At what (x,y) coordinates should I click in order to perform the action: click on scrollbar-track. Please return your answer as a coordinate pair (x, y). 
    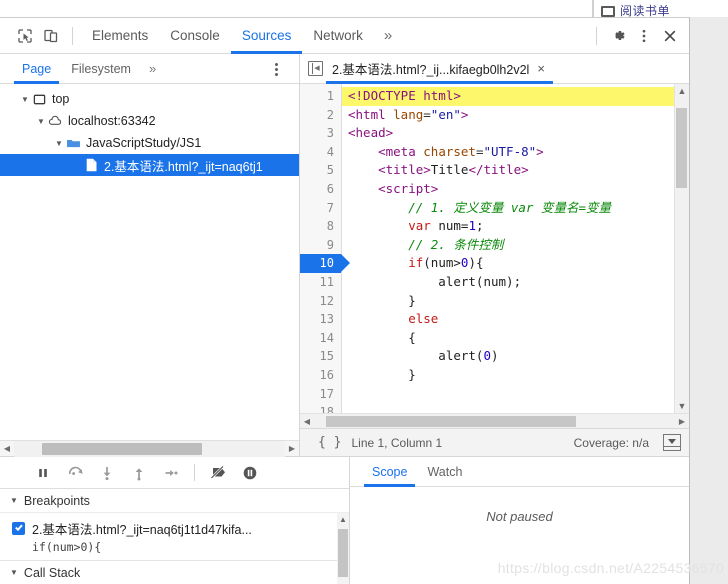
    Looking at the image, I should click on (149, 448).